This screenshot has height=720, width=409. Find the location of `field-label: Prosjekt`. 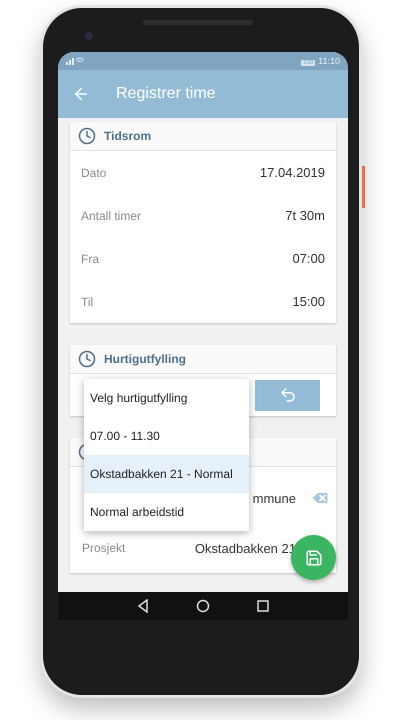

field-label: Prosjekt is located at coordinates (104, 548).